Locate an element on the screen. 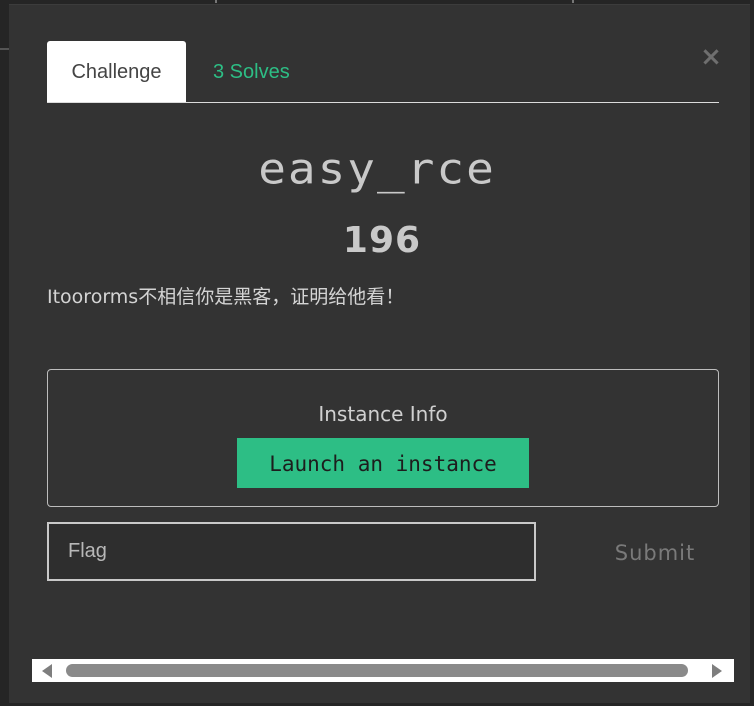 This screenshot has width=754, height=706. submit-button: Submit is located at coordinates (655, 552).